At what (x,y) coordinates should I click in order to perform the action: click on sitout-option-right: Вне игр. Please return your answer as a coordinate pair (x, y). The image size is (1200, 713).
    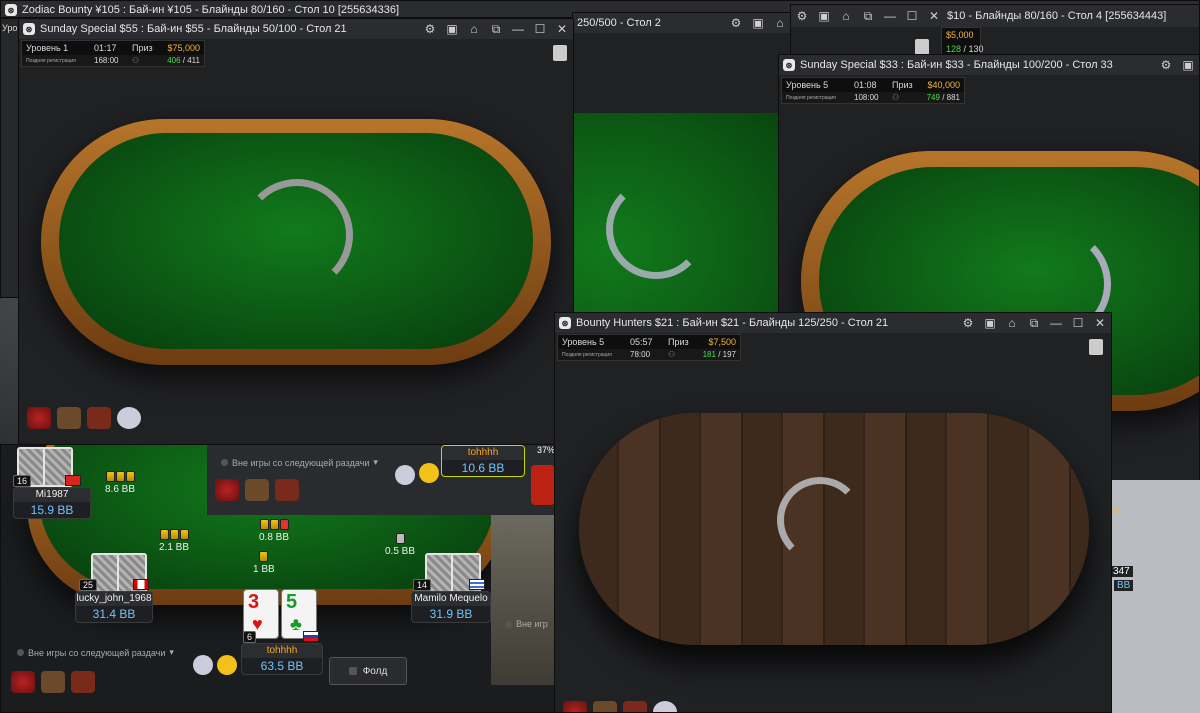
    Looking at the image, I should click on (526, 624).